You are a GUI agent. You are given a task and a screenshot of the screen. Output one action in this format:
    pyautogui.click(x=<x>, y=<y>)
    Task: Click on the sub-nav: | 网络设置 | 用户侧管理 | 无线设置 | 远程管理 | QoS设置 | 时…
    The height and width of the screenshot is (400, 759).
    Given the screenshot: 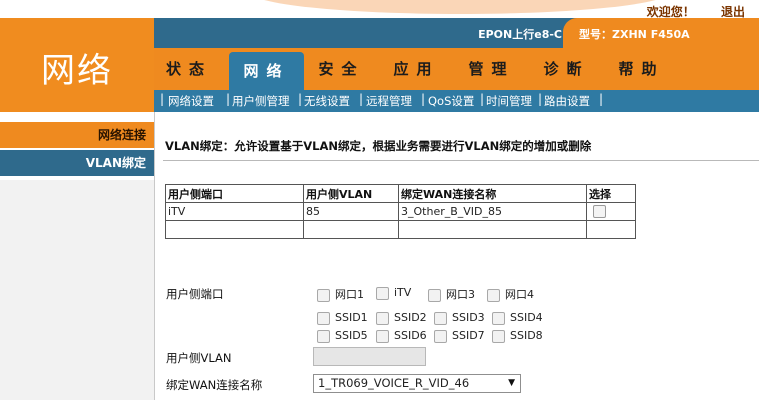 What is the action you would take?
    pyautogui.click(x=456, y=101)
    